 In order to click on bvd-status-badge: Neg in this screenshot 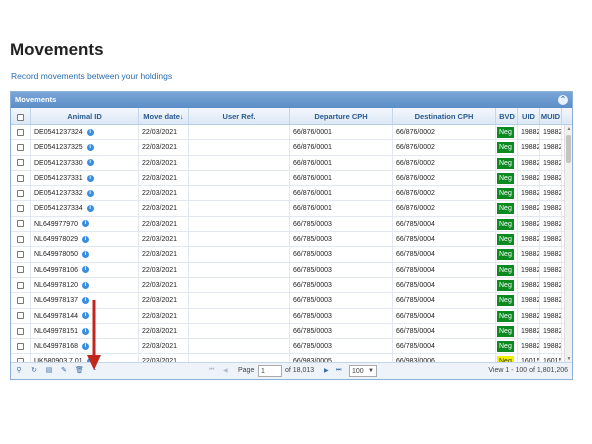, I will do `click(505, 285)`.